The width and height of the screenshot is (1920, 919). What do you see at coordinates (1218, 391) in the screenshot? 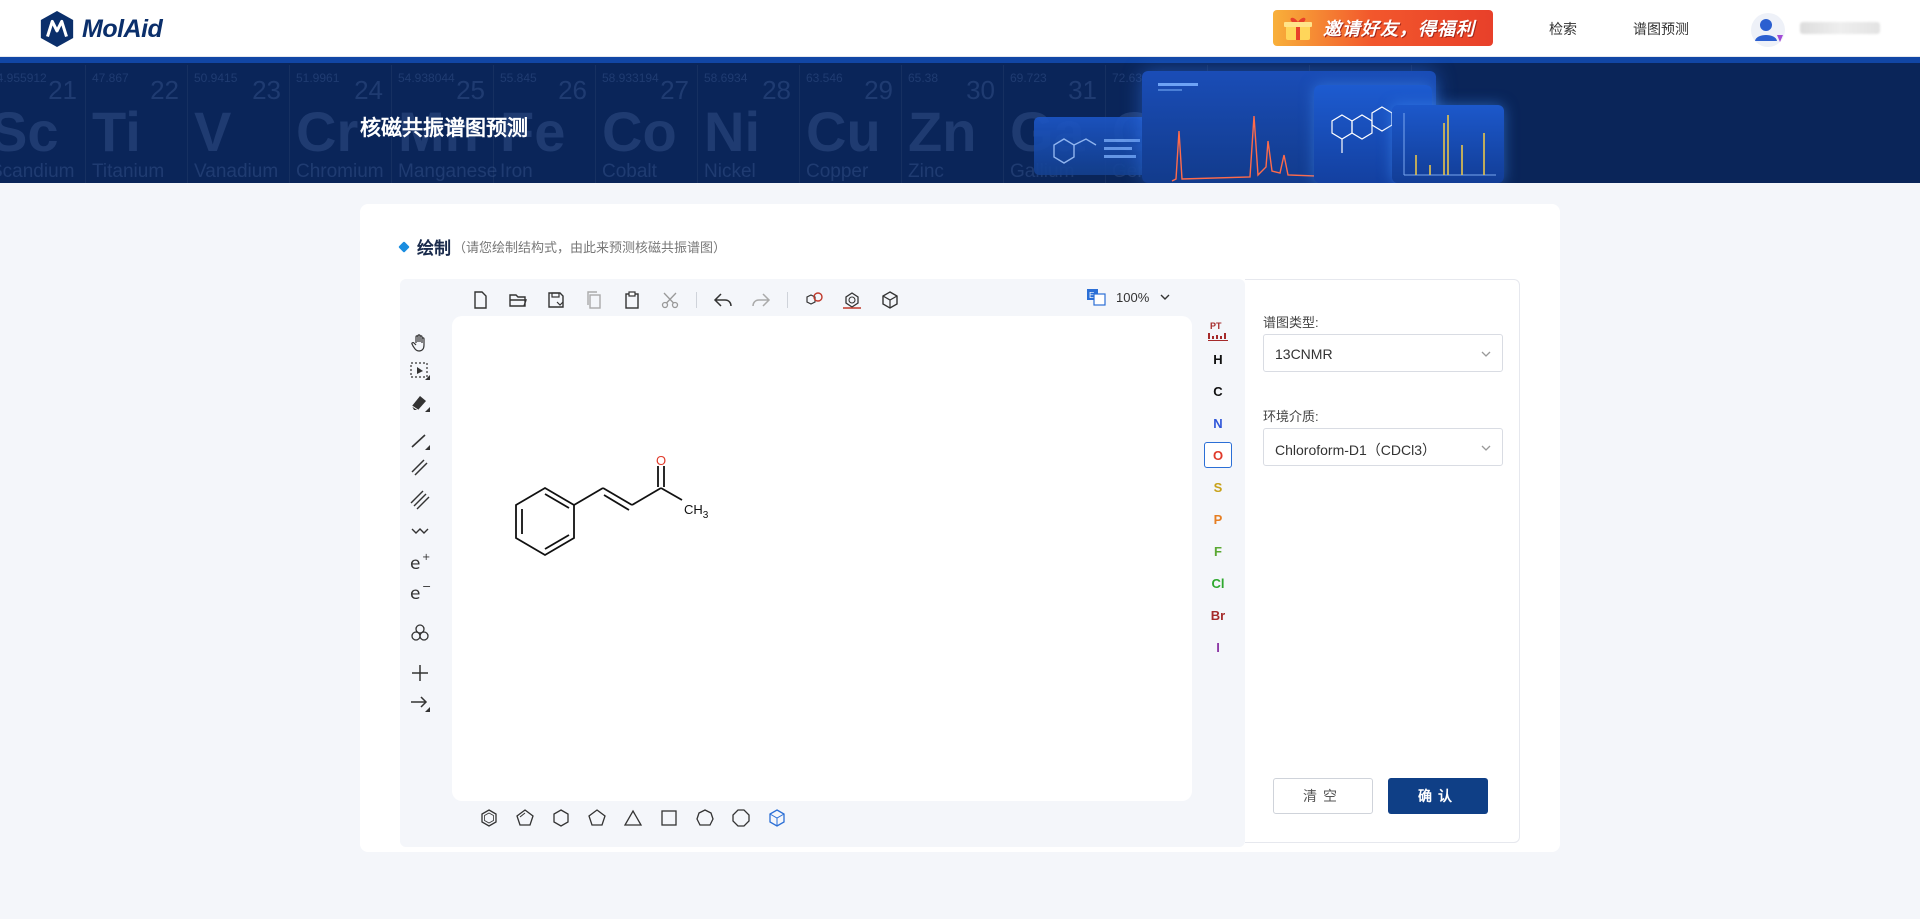
I see `element-button-c: C` at bounding box center [1218, 391].